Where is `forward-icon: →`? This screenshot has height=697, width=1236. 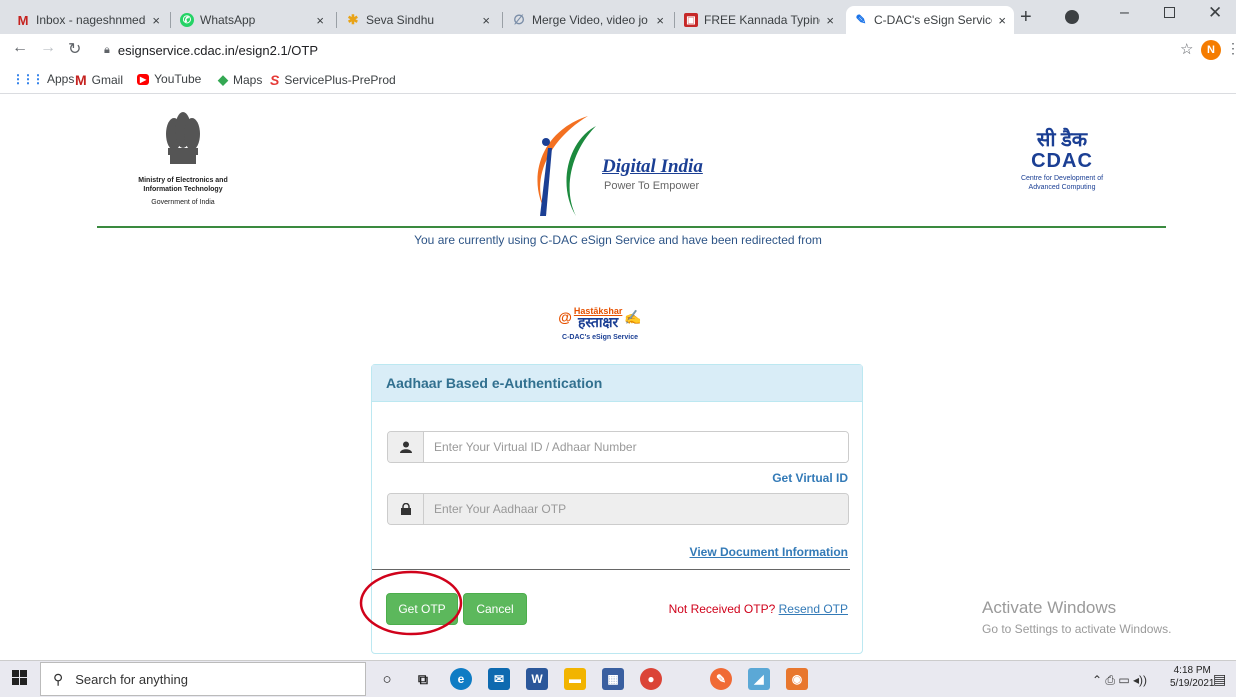
forward-icon: → is located at coordinates (48, 48).